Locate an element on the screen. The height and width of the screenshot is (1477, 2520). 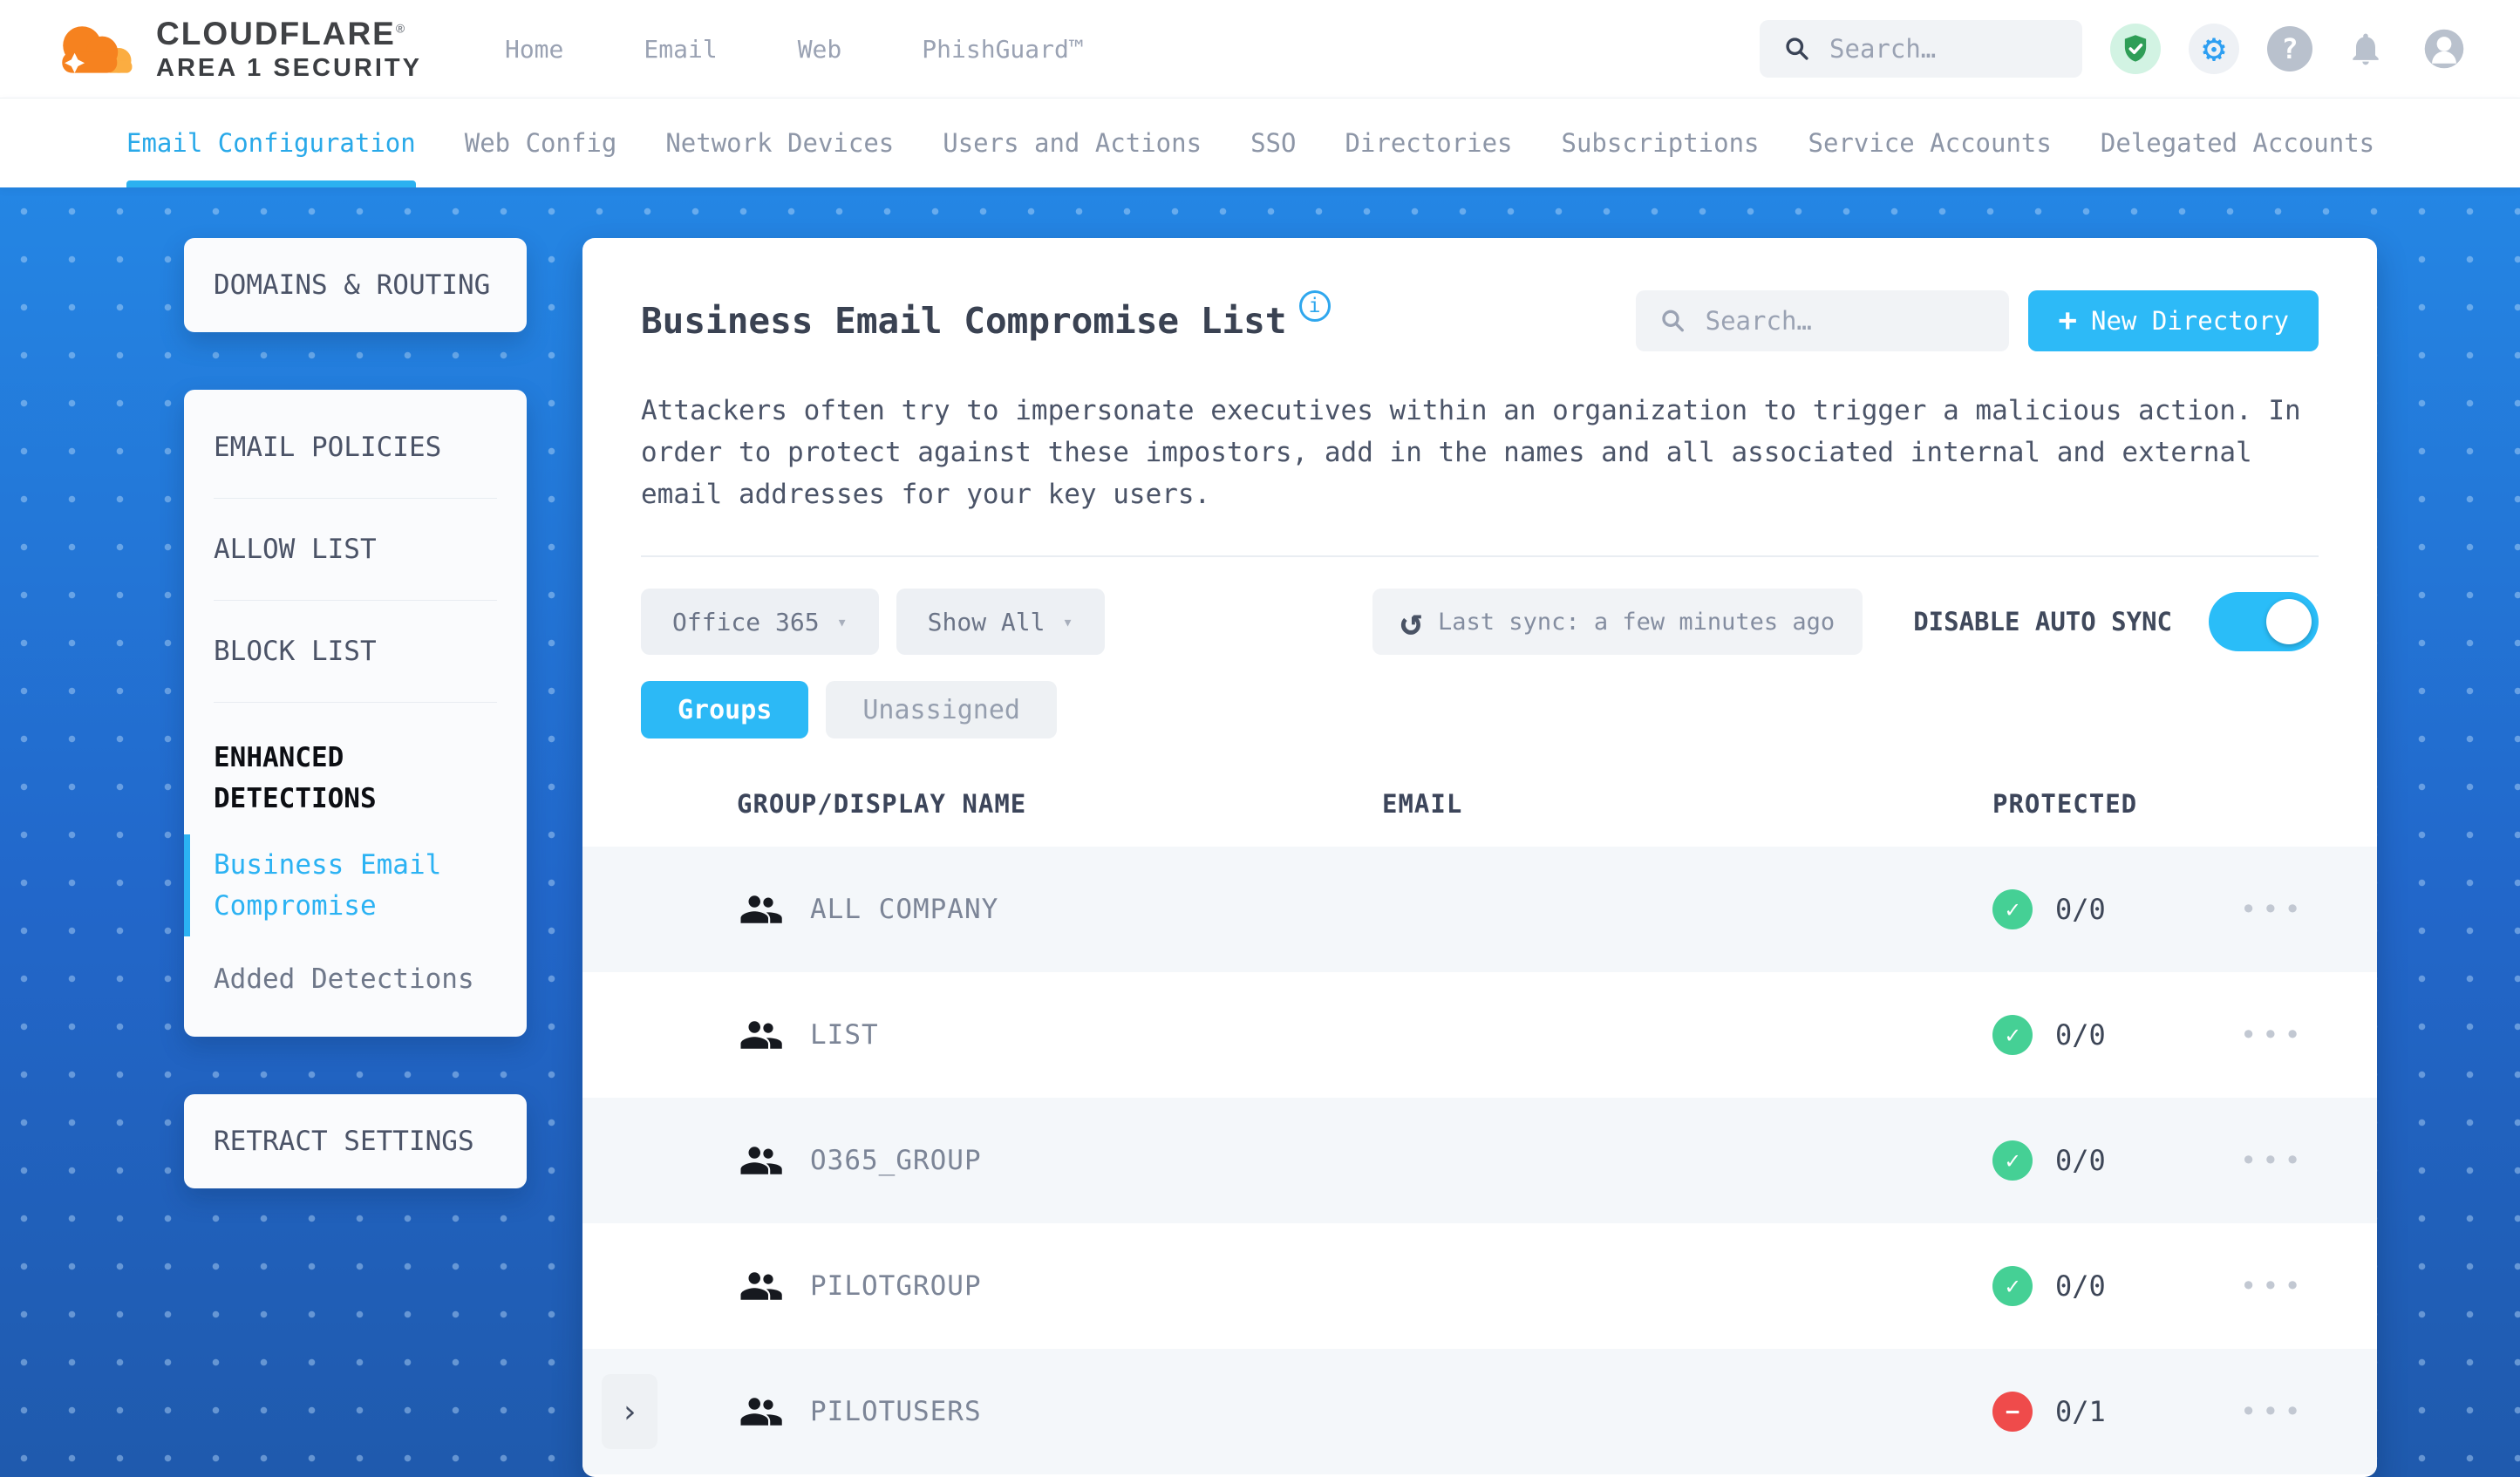
tab-service-accounts: Service Accounts is located at coordinates (1930, 143).